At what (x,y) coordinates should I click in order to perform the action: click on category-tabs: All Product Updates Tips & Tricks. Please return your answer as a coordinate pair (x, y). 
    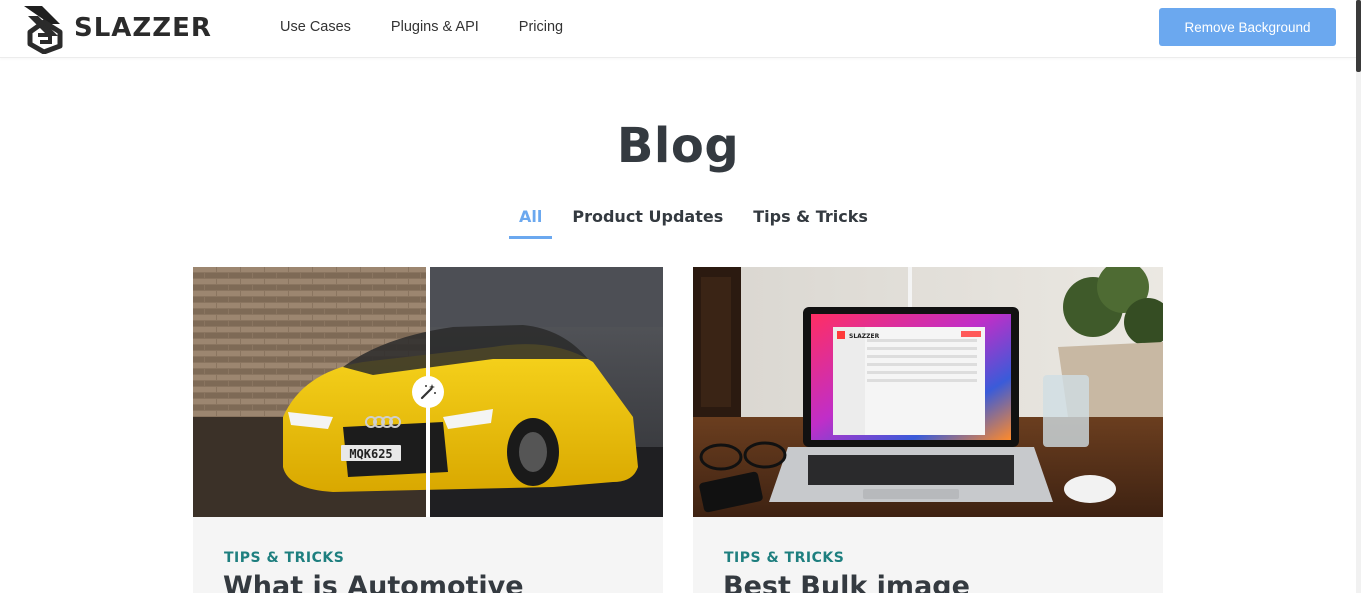
    Looking at the image, I should click on (698, 222).